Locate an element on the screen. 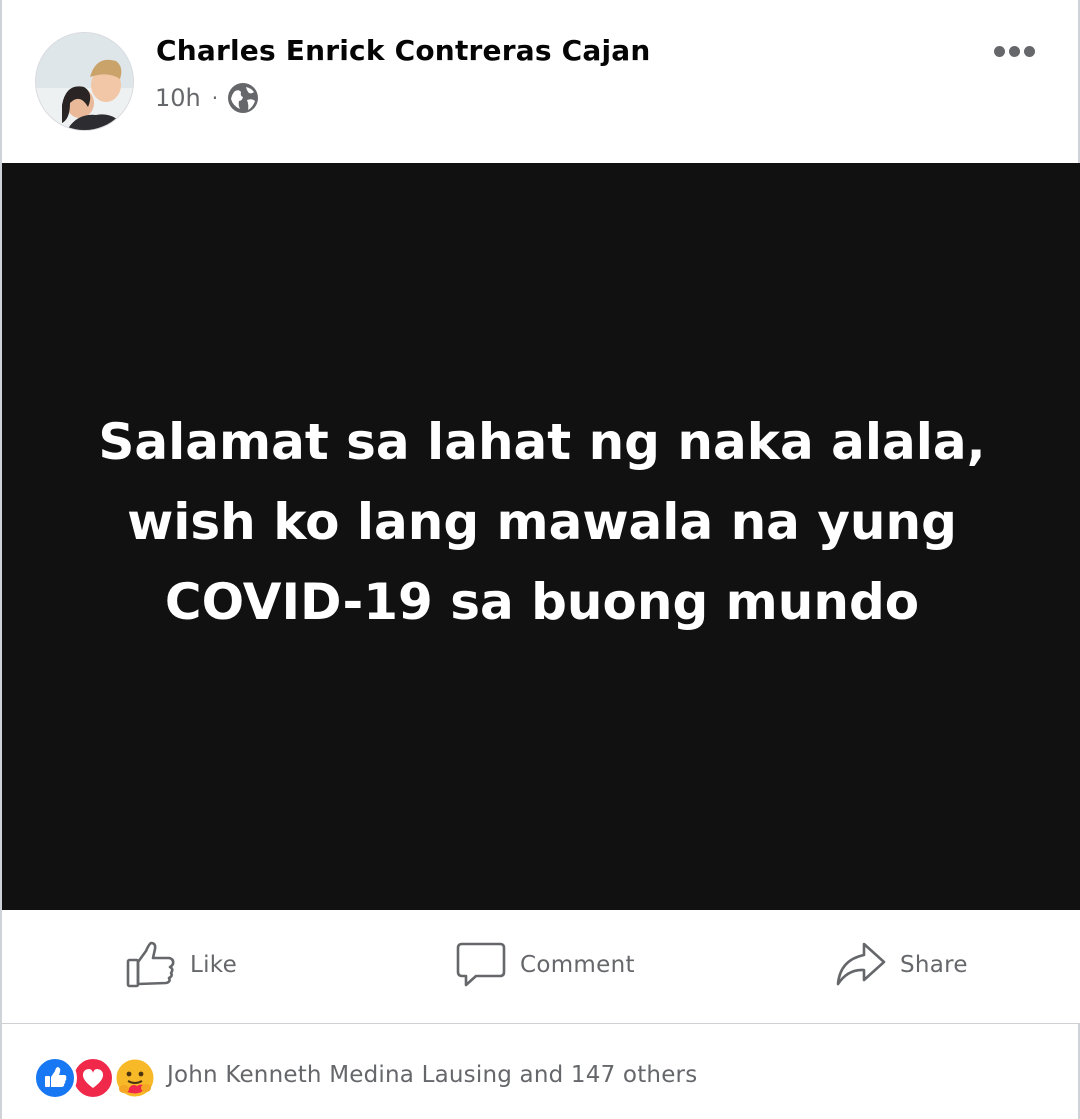  thumbs-up-icon is located at coordinates (151, 965).